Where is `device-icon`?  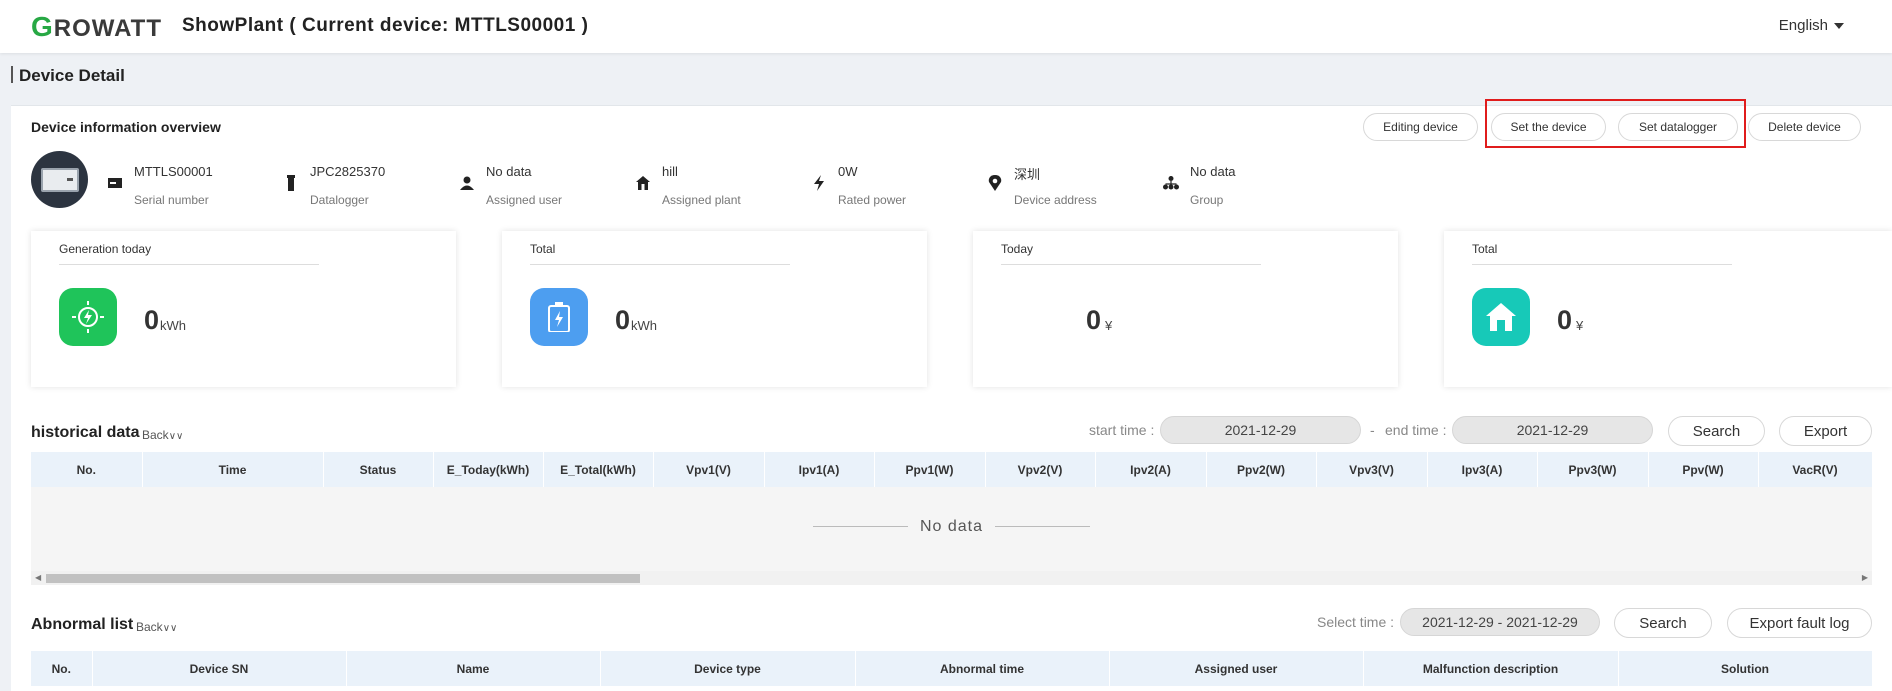
device-icon is located at coordinates (59, 179).